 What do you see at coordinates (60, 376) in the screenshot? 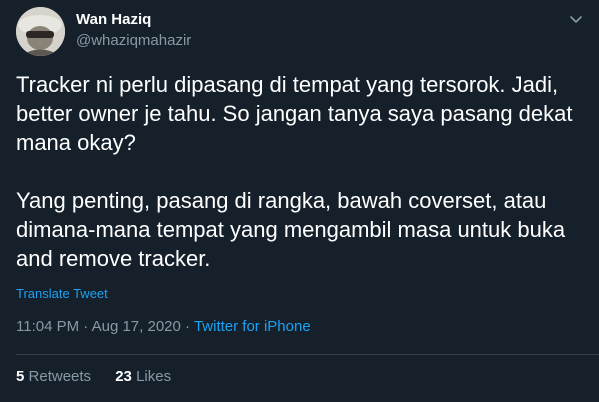
I see `retweets-label: Retweets` at bounding box center [60, 376].